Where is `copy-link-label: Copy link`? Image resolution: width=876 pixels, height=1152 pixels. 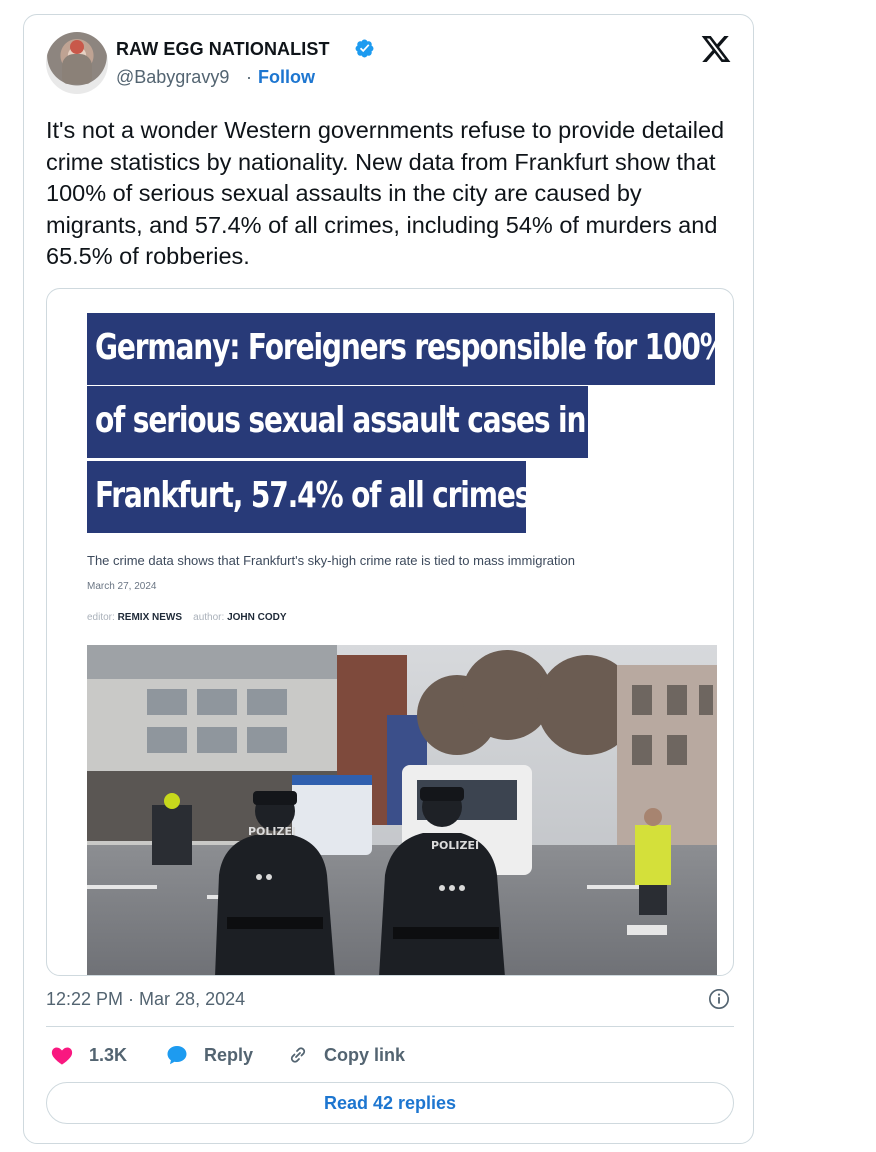 copy-link-label: Copy link is located at coordinates (365, 1054).